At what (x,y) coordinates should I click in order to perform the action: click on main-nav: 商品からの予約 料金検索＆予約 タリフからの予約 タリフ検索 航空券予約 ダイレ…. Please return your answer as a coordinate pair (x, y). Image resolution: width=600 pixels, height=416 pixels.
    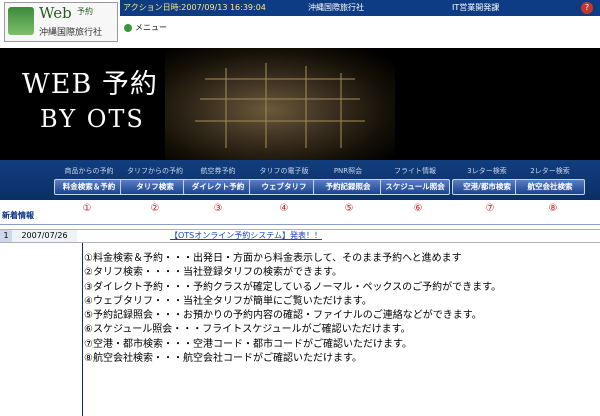
    Looking at the image, I should click on (300, 180).